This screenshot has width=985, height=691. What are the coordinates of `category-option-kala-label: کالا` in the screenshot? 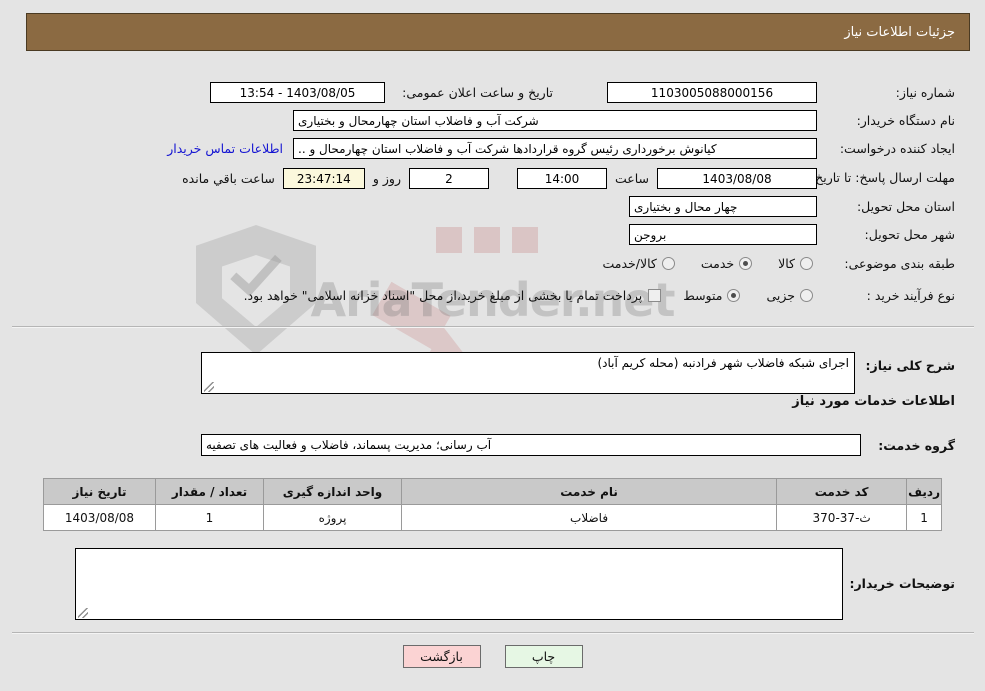 It's located at (786, 263).